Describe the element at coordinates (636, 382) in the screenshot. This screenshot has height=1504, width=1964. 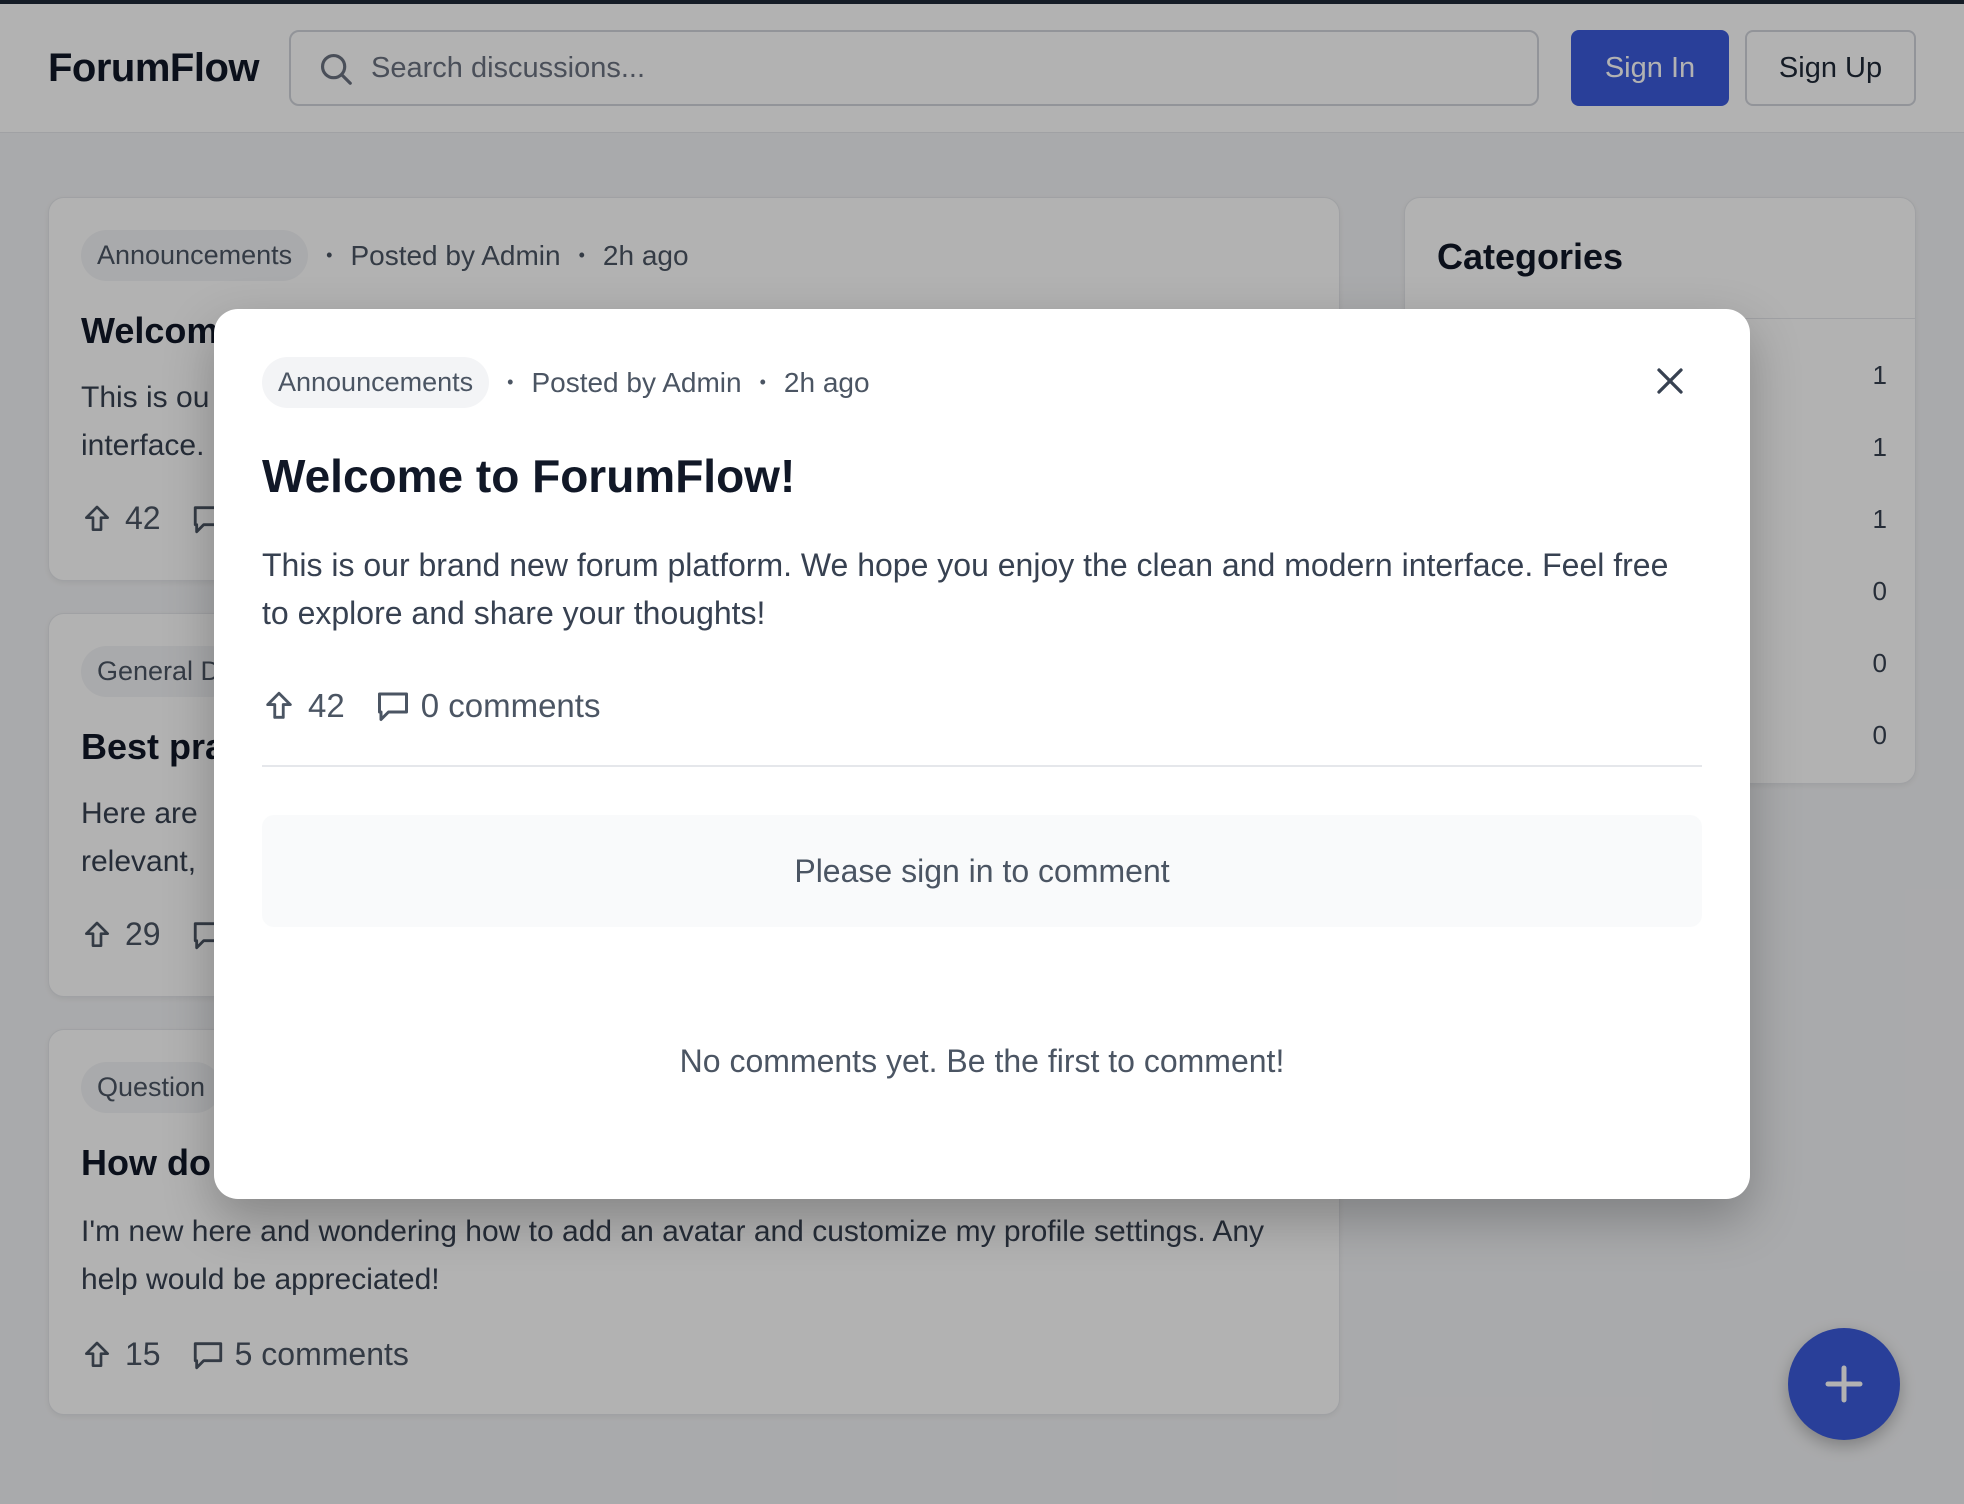
I see `post-author: Posted by Admin` at that location.